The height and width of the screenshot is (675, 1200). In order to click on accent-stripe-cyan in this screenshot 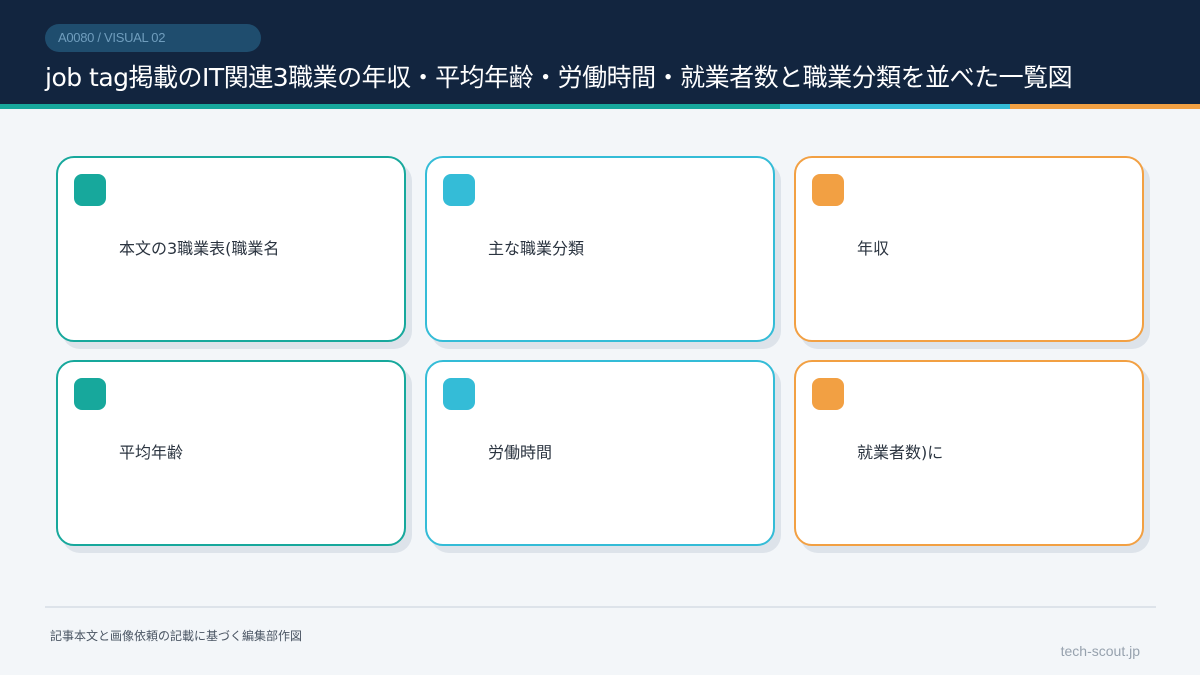, I will do `click(895, 106)`.